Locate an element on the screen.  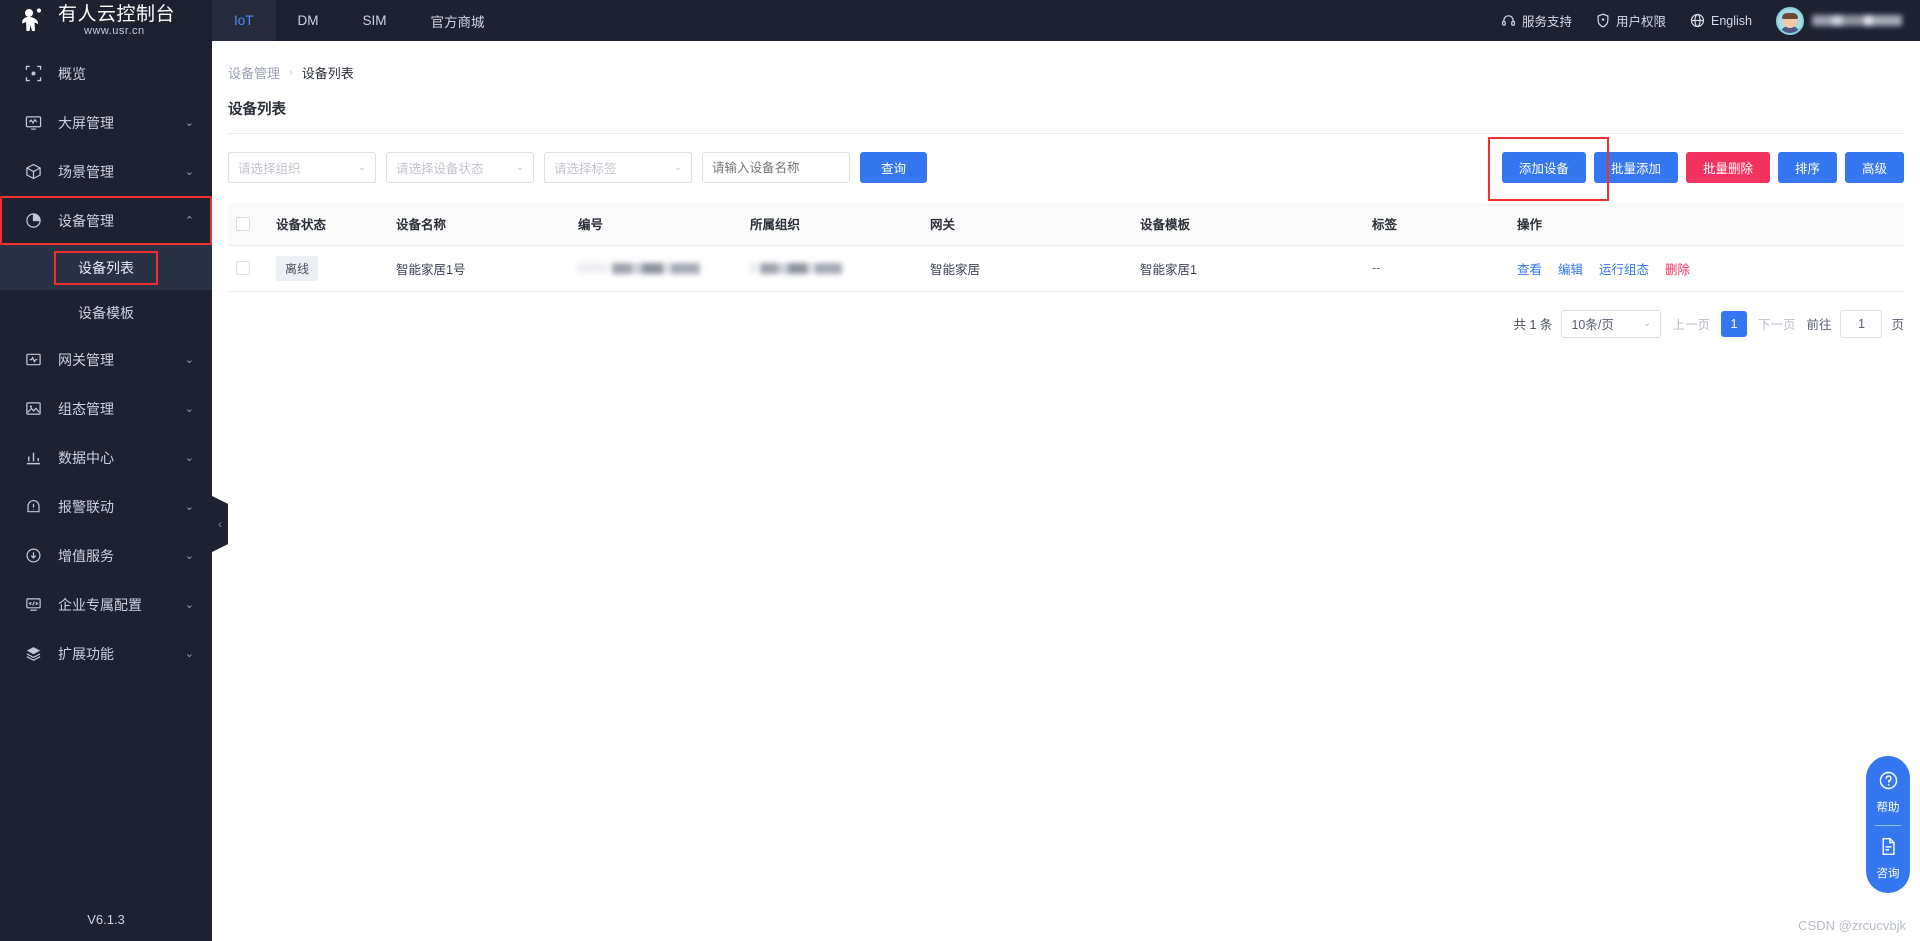
service-support-label: 服务支持 is located at coordinates (1546, 22).